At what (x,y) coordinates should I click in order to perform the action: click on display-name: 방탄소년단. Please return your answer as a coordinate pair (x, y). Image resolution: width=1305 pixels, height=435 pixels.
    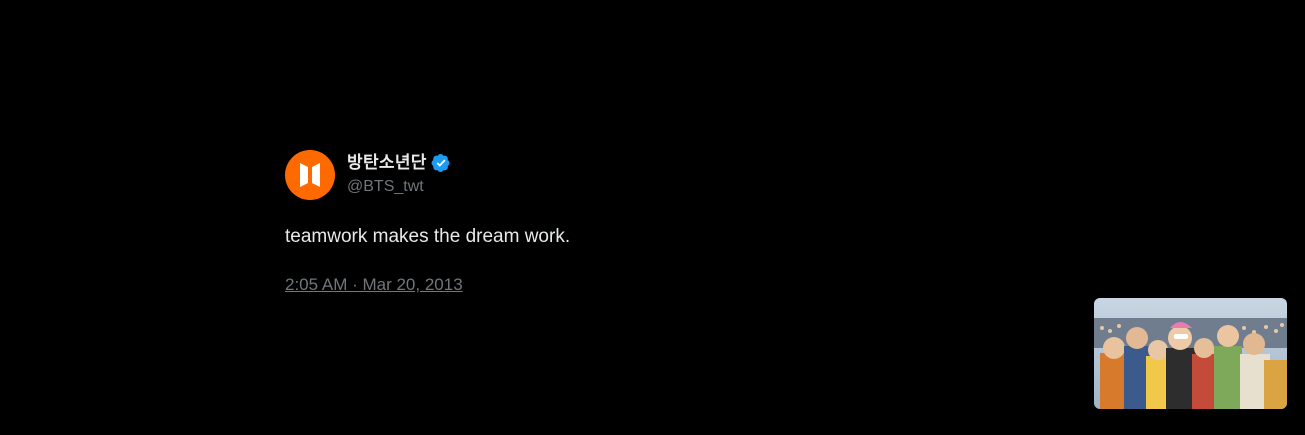
    Looking at the image, I should click on (387, 163).